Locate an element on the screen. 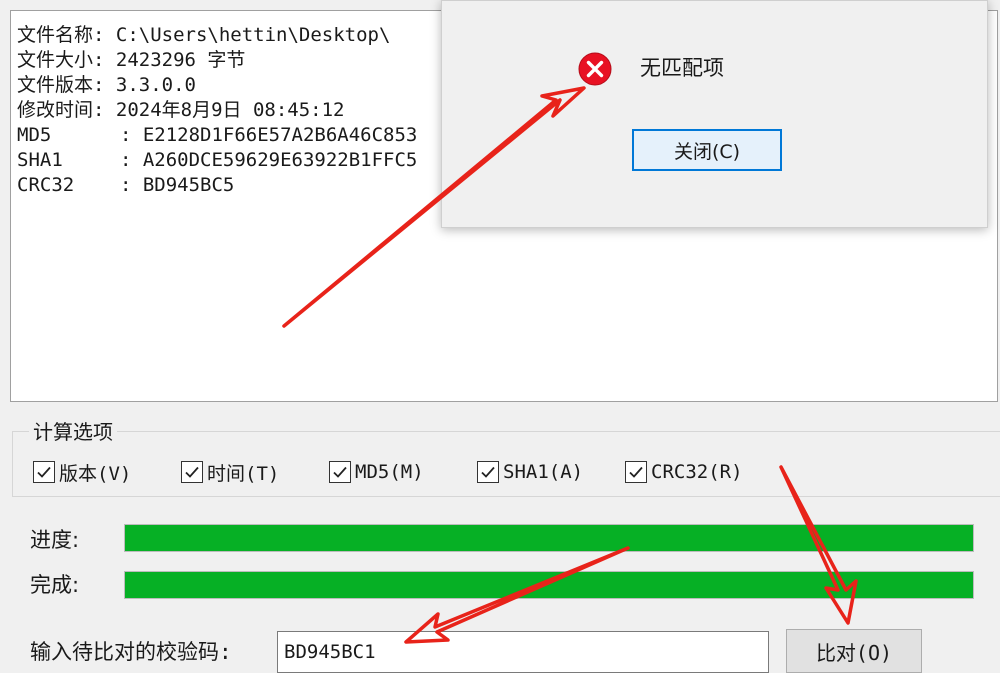 The height and width of the screenshot is (673, 1000). progress-label: 进度: is located at coordinates (55, 540).